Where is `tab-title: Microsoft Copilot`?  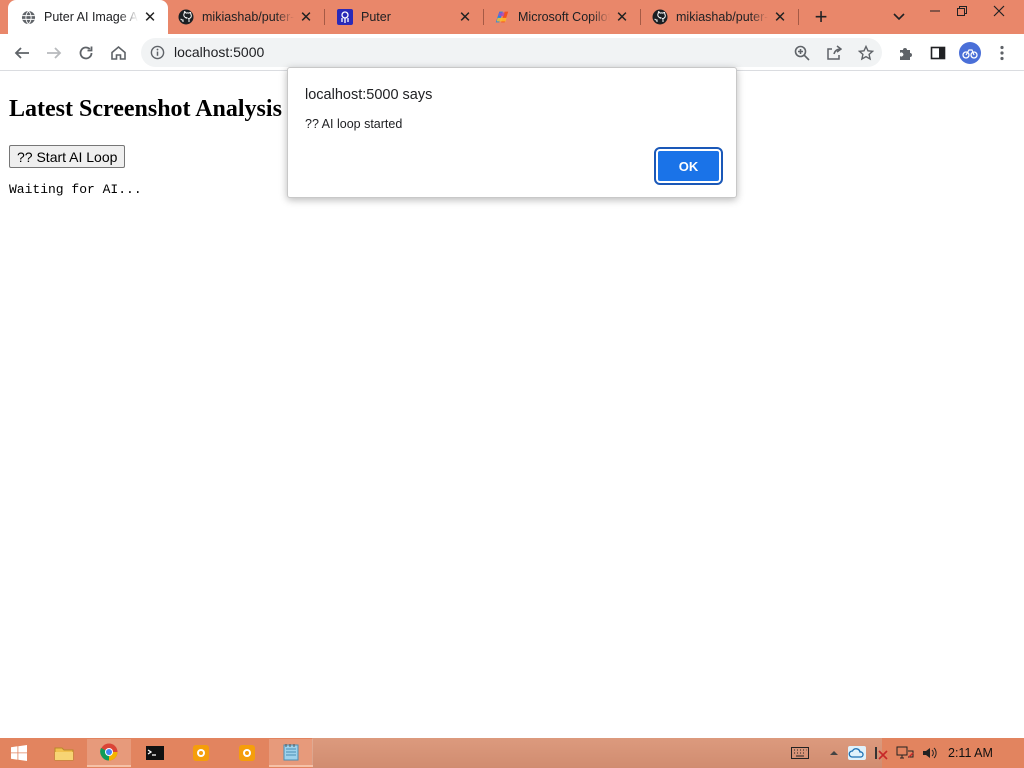
tab-title: Microsoft Copilot is located at coordinates (564, 17).